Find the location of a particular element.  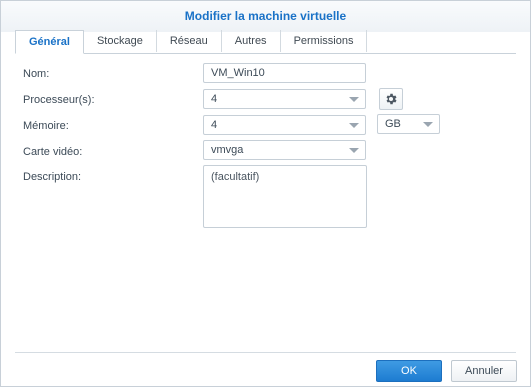

cpu-select: 4 is located at coordinates (284, 99).